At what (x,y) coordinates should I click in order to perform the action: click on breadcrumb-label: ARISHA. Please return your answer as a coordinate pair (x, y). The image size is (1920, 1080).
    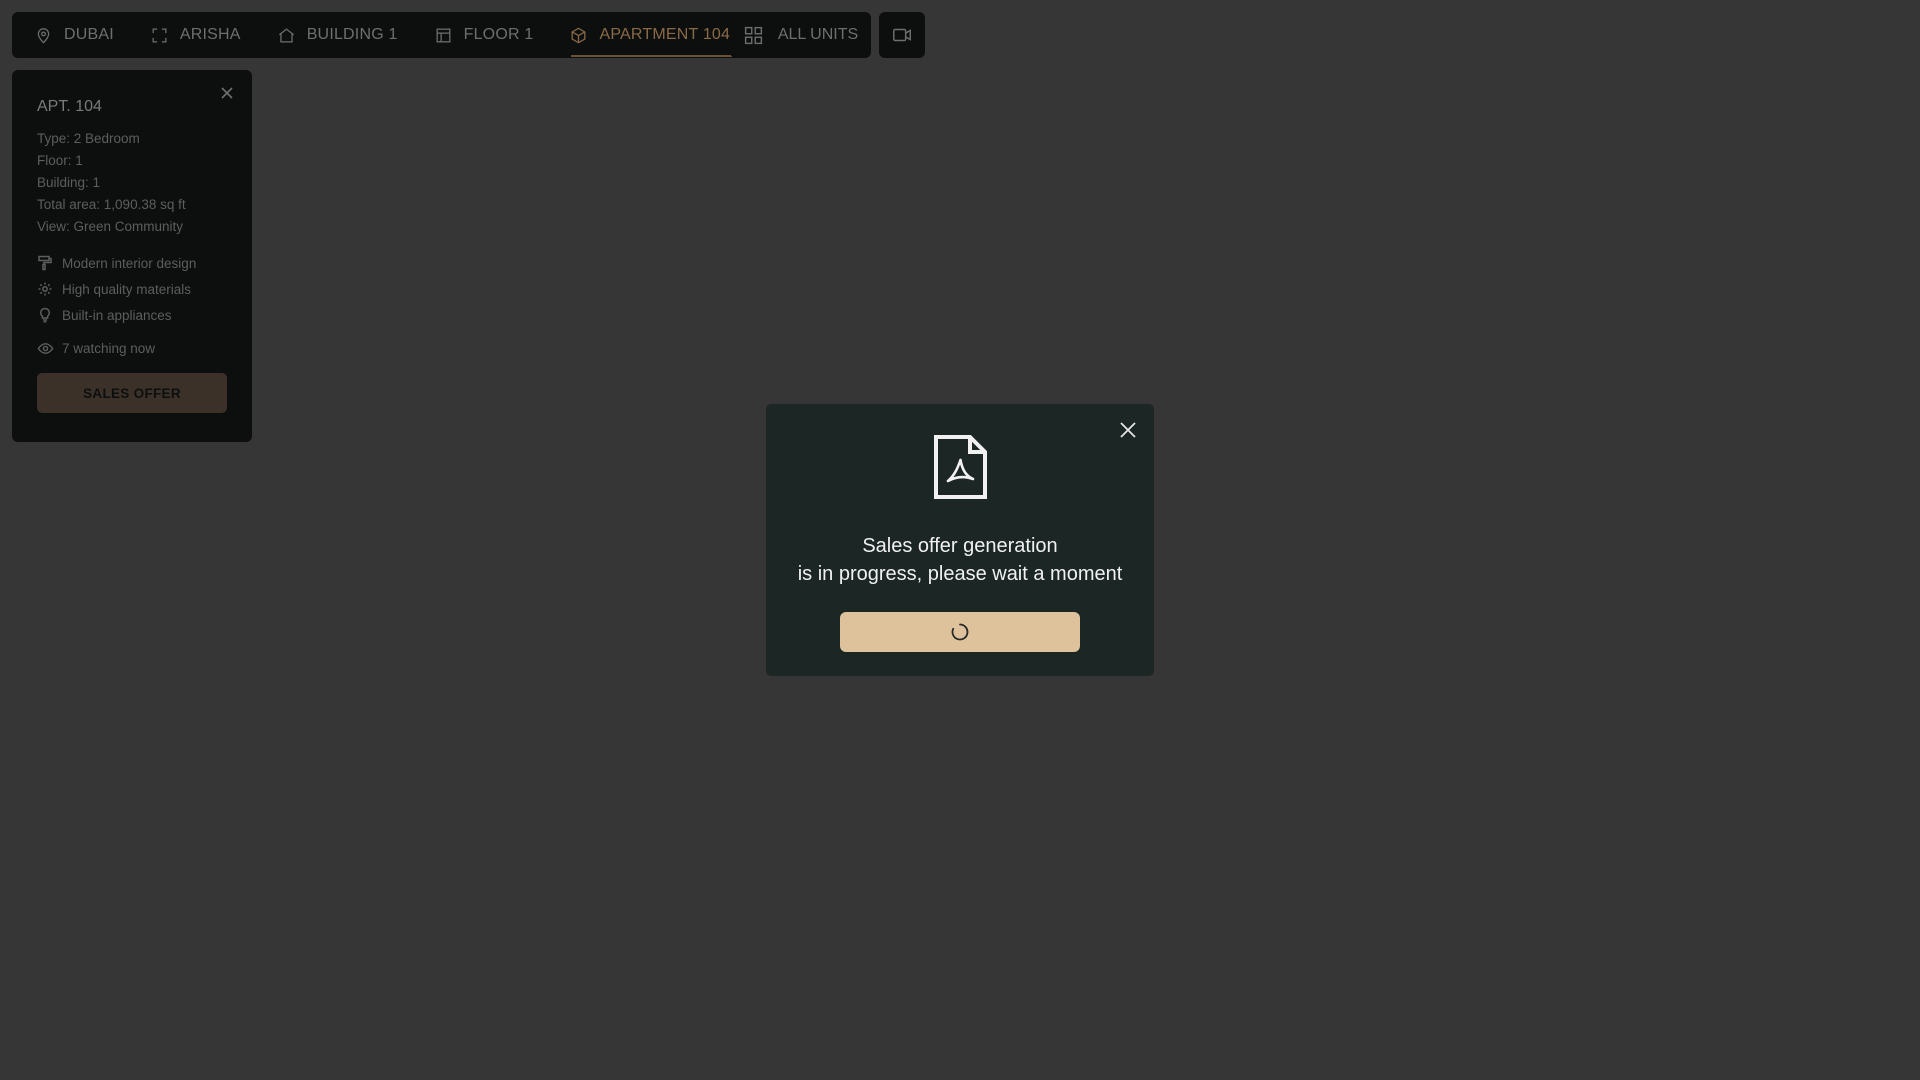
    Looking at the image, I should click on (210, 34).